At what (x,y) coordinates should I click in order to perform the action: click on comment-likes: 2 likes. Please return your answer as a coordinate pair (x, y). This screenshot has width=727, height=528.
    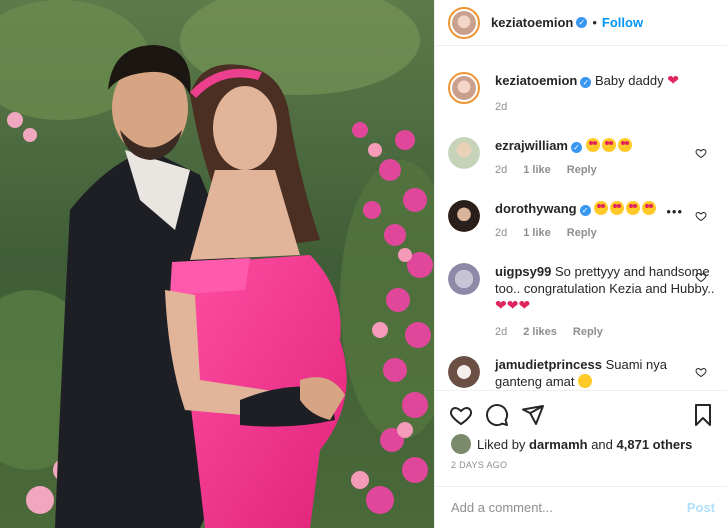
    Looking at the image, I should click on (540, 332).